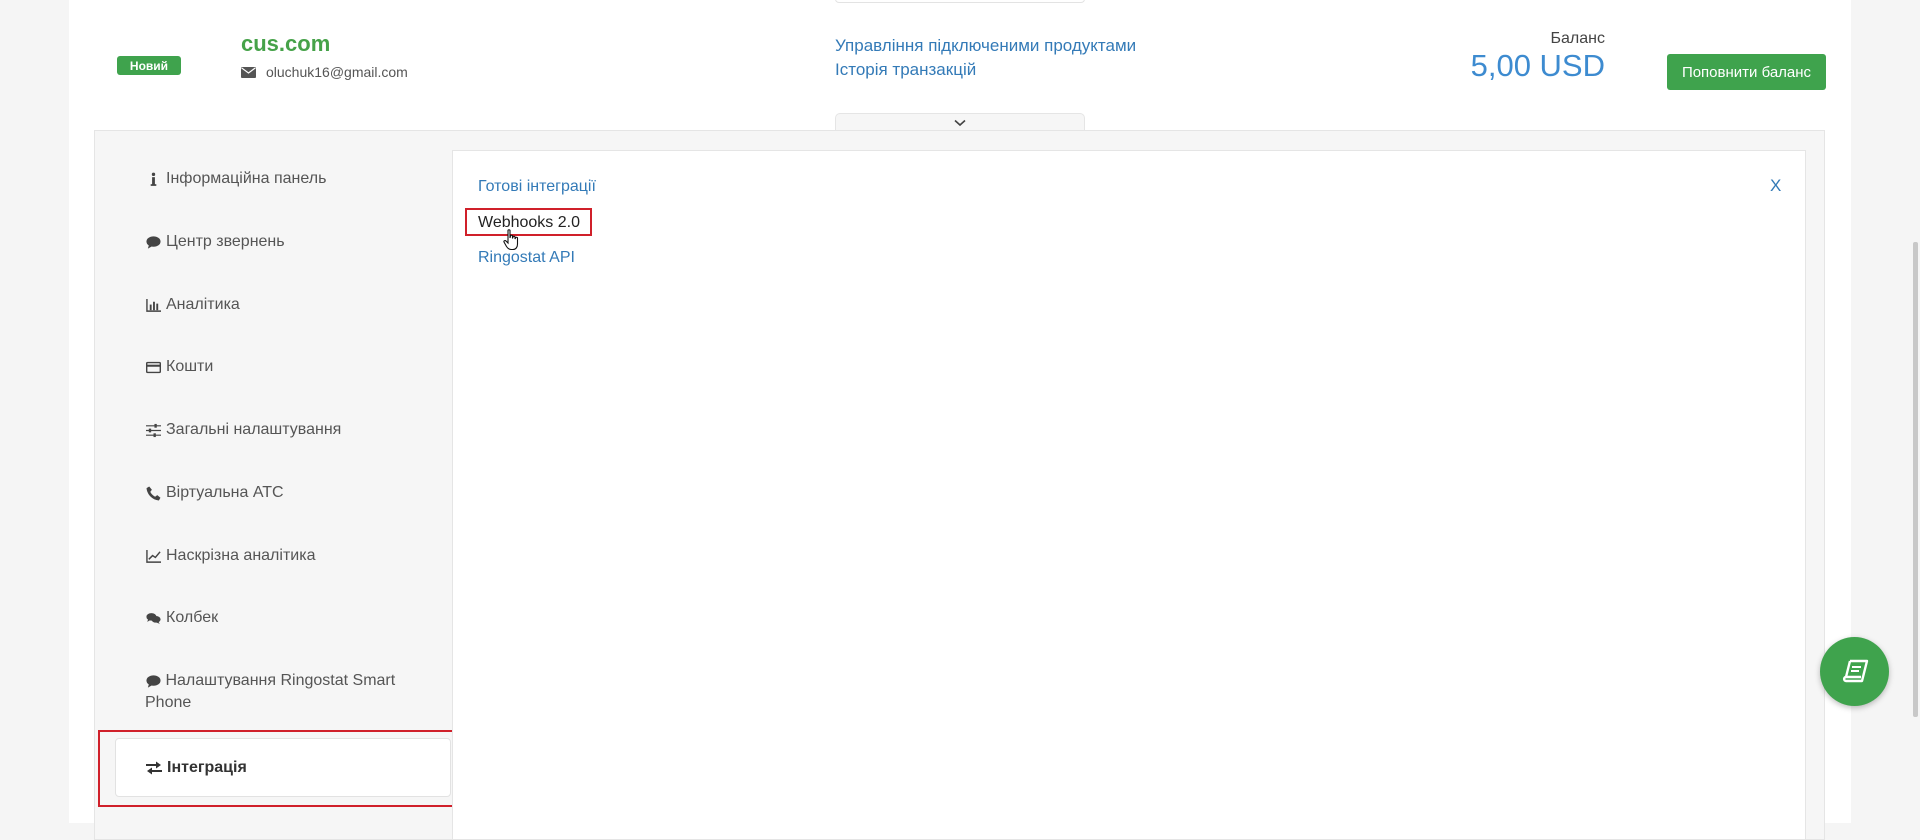 Image resolution: width=1920 pixels, height=840 pixels. I want to click on webhooks-link: Webhooks 2.0, so click(529, 223).